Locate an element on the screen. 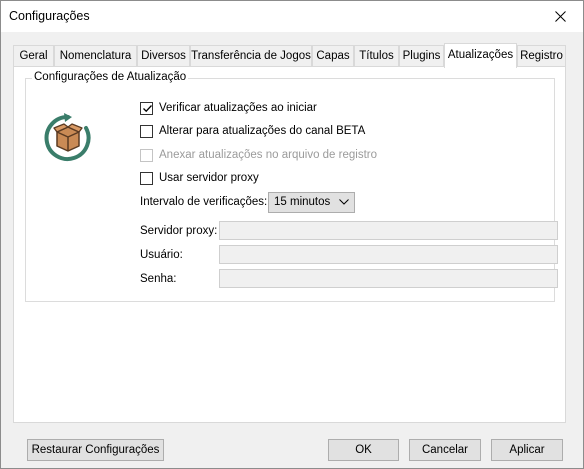 This screenshot has height=469, width=584. chevron-down-icon is located at coordinates (344, 202).